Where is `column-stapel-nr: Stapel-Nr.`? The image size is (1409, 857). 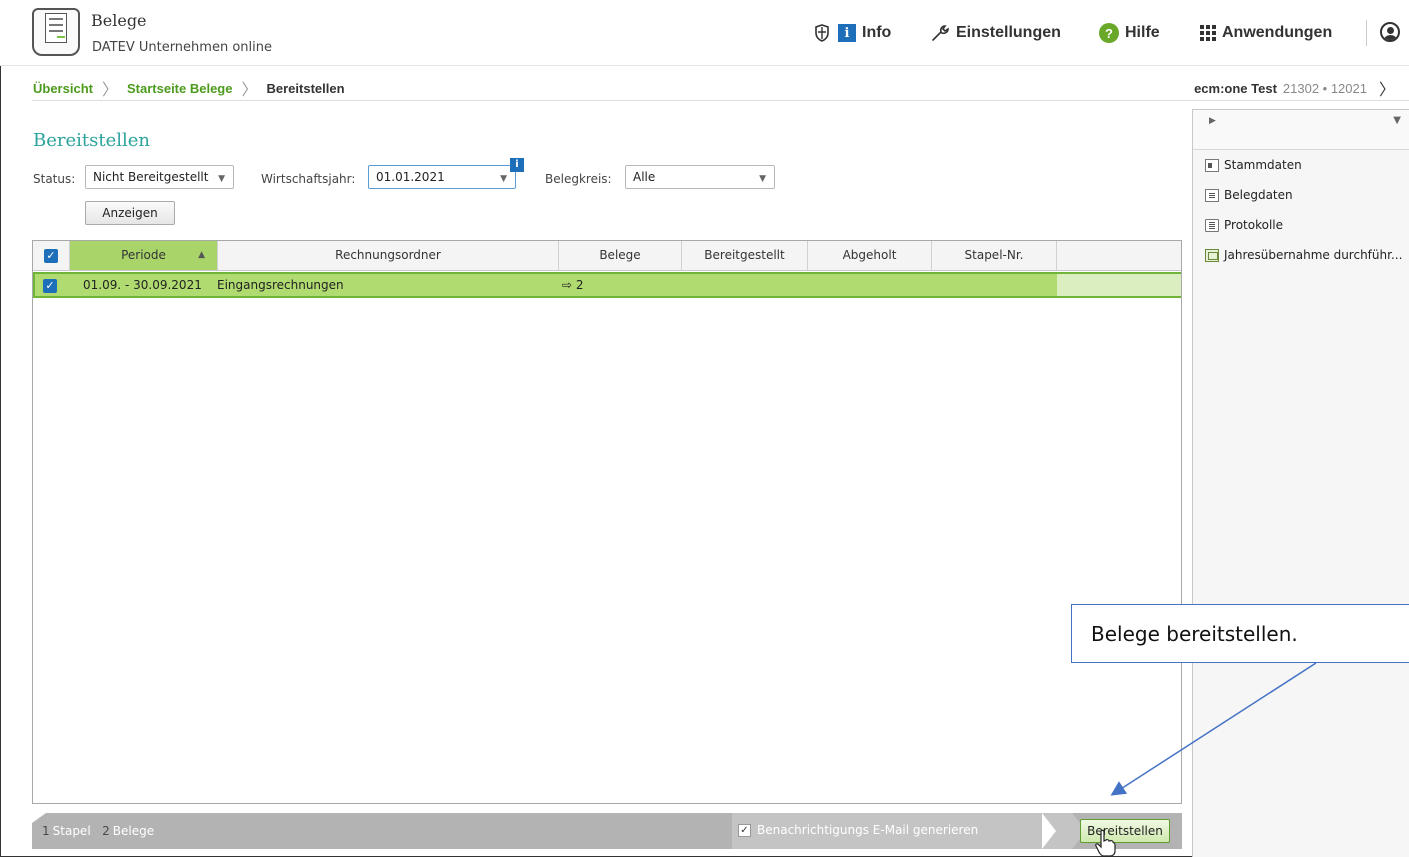 column-stapel-nr: Stapel-Nr. is located at coordinates (994, 255).